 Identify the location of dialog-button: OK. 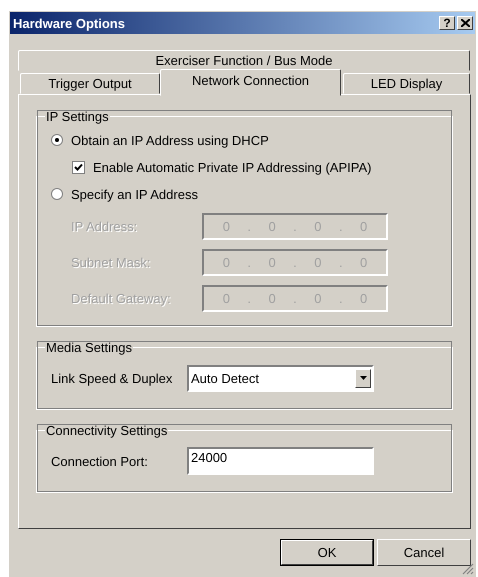
(327, 552).